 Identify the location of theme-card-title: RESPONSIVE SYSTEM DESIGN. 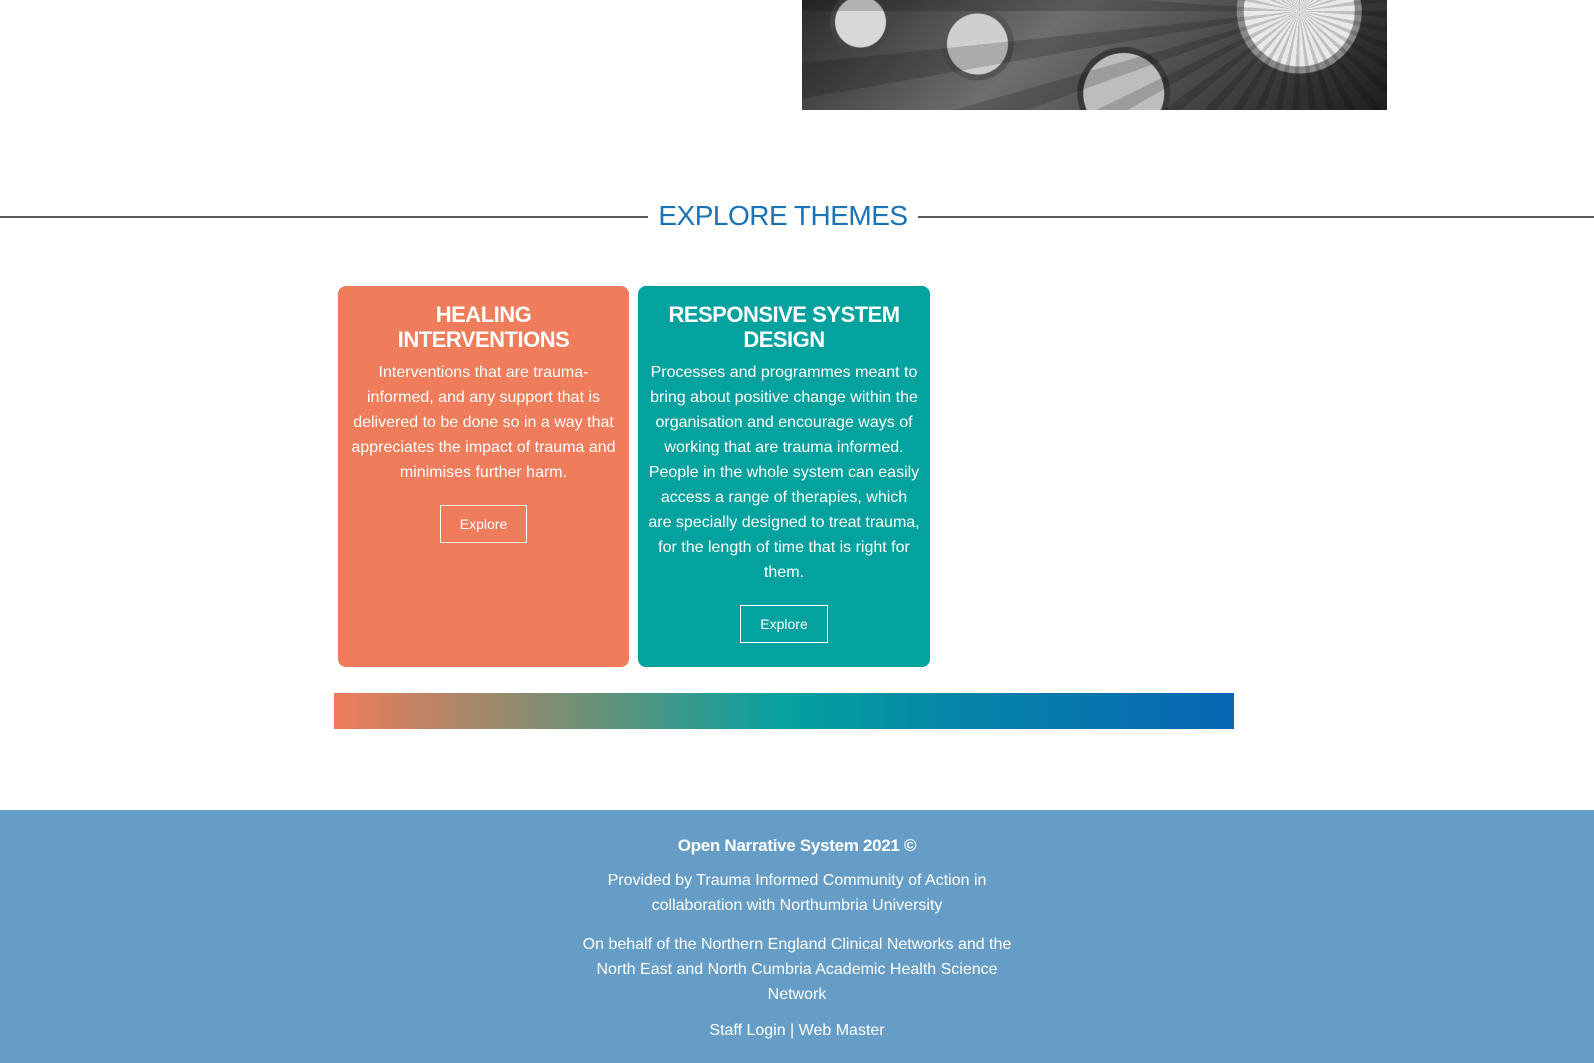
(784, 327).